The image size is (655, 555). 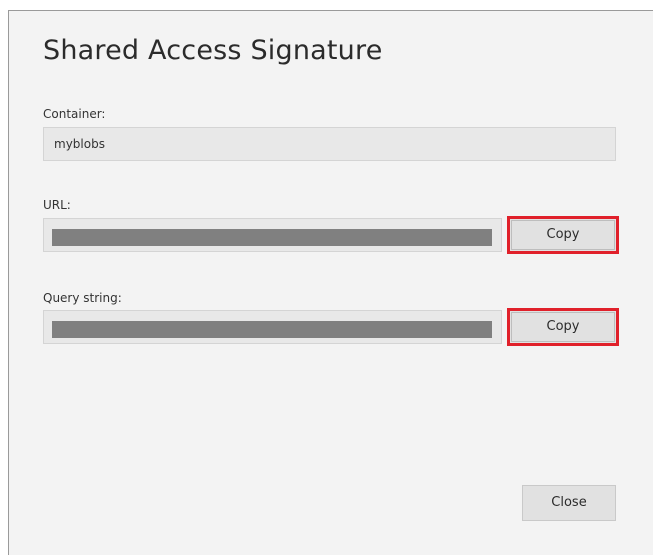 I want to click on query-string-copy-button: Copy, so click(x=563, y=327).